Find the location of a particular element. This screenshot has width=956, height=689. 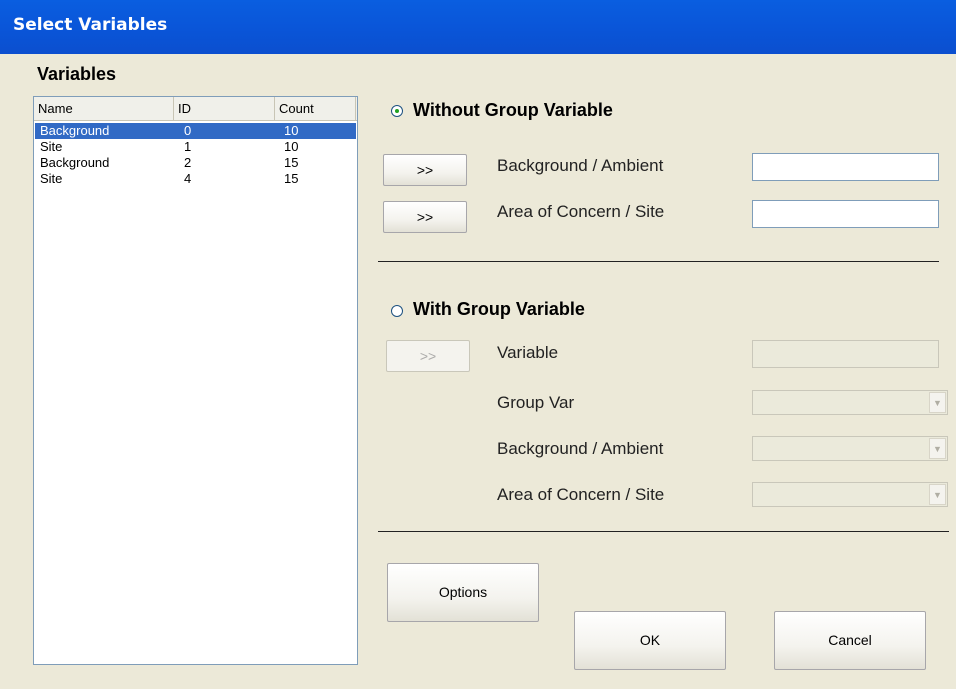

cancel-button: Cancel is located at coordinates (850, 640).